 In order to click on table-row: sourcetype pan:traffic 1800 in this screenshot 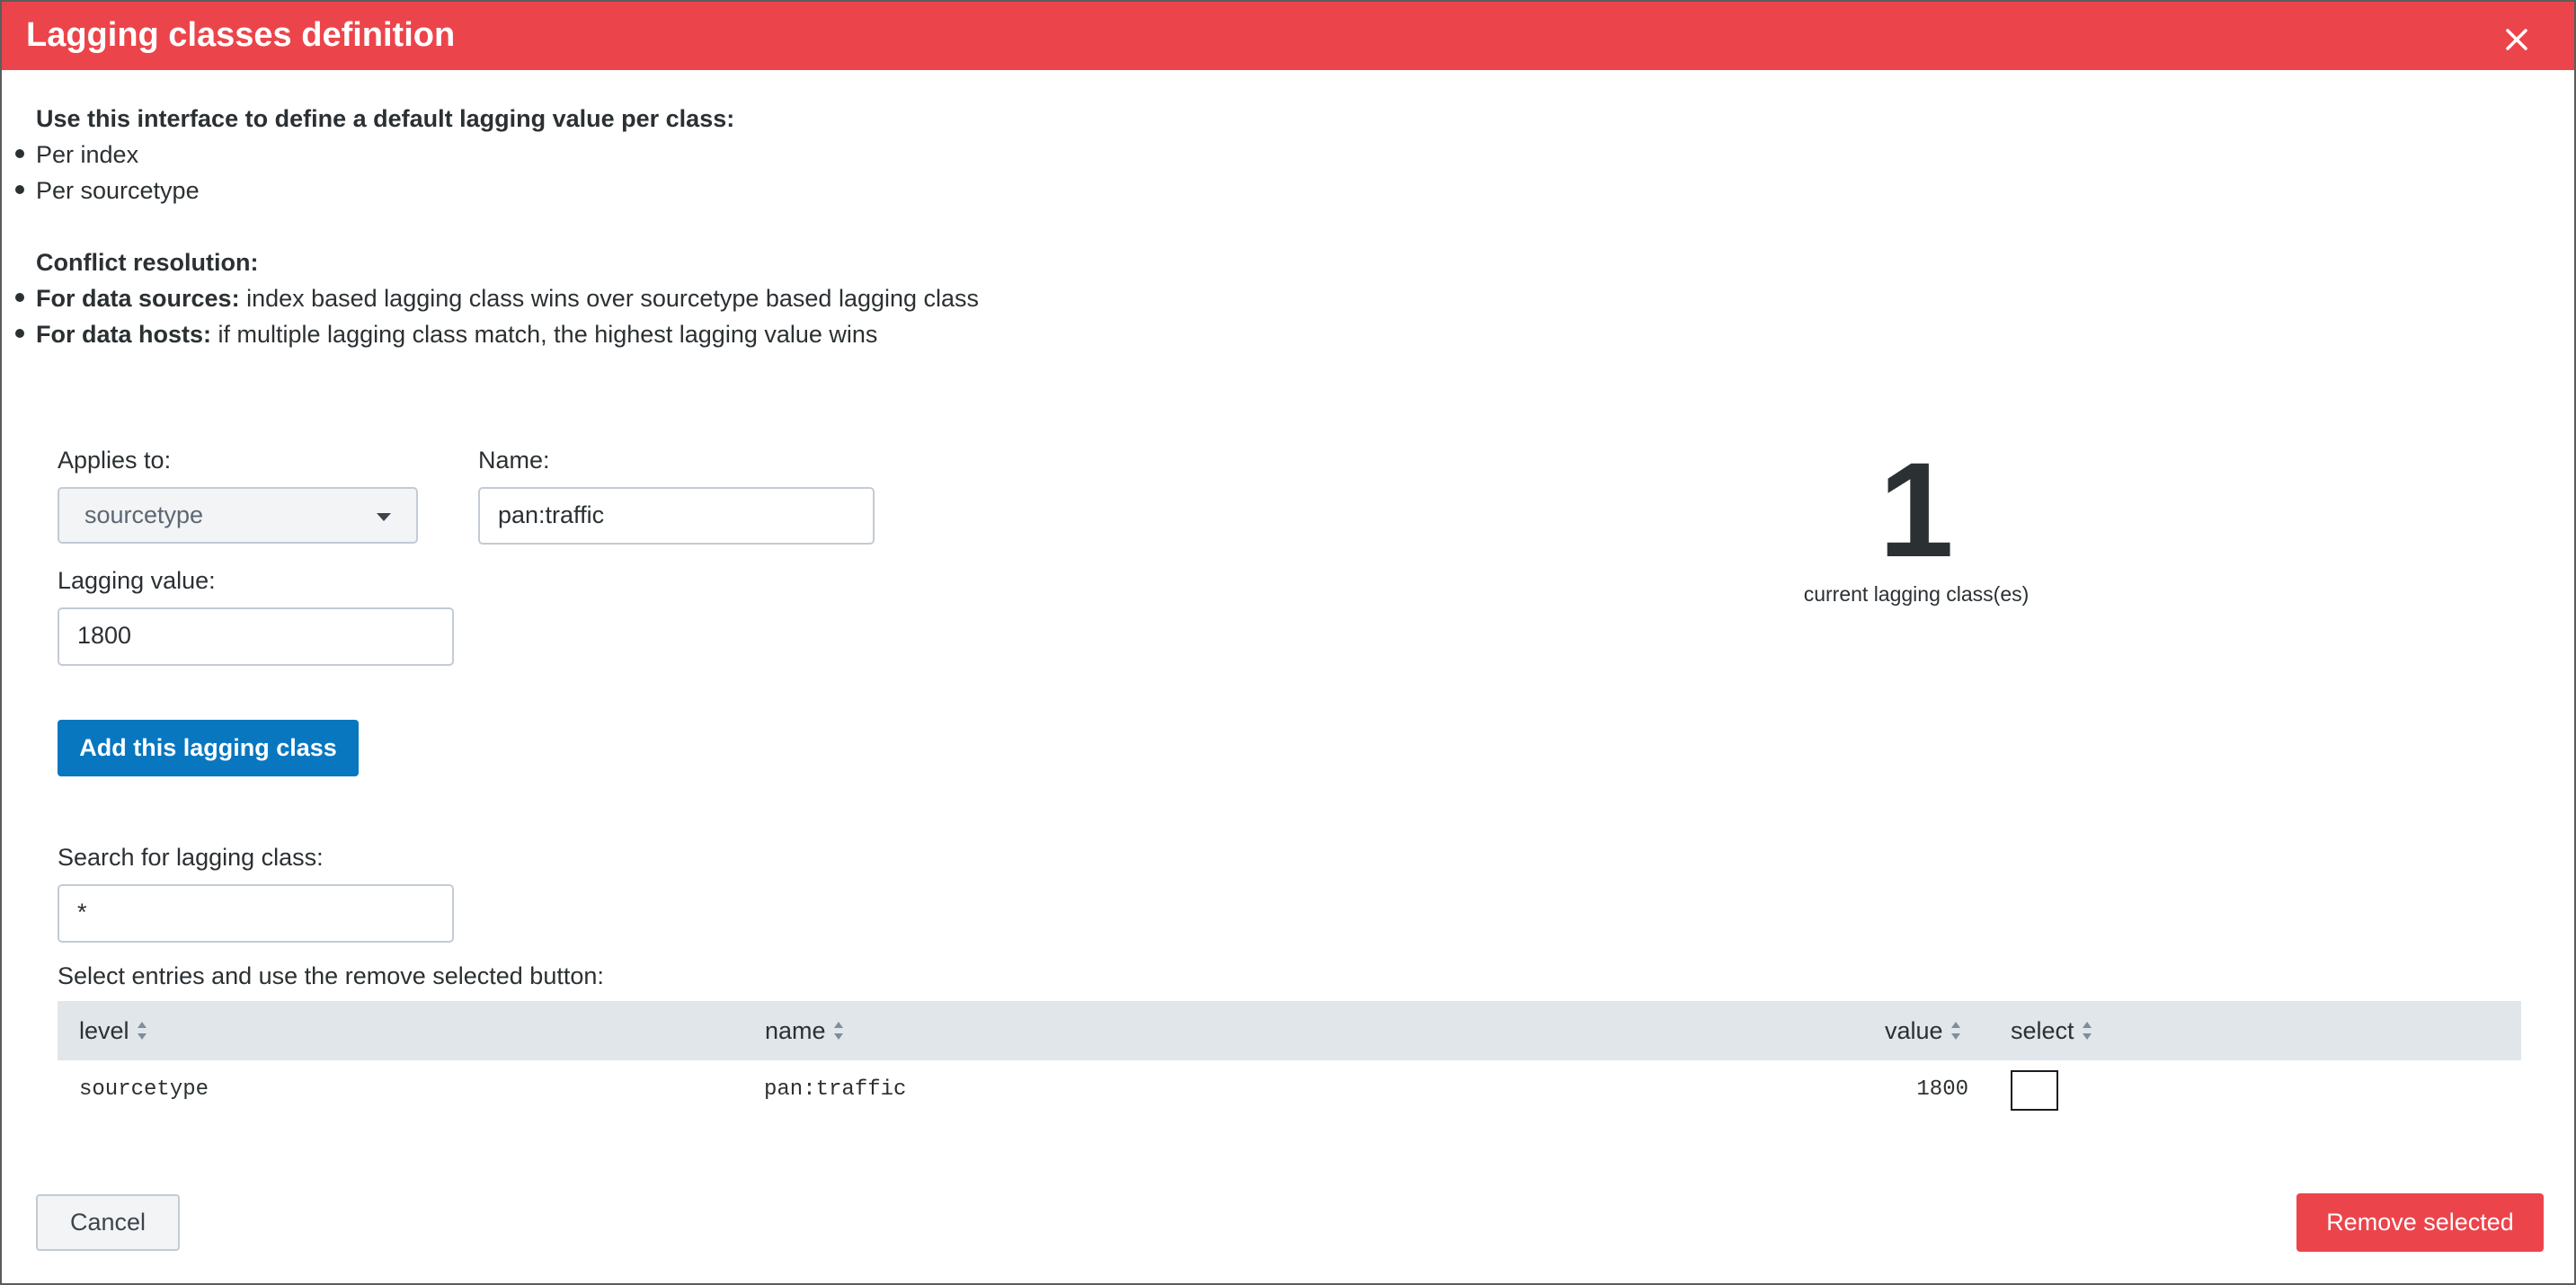, I will do `click(1289, 1090)`.